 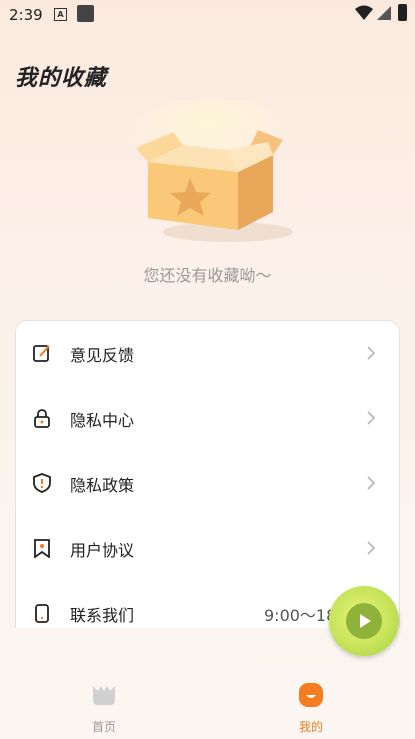 What do you see at coordinates (207, 275) in the screenshot?
I see `empty-favorites-message: 您还没有收藏呦～` at bounding box center [207, 275].